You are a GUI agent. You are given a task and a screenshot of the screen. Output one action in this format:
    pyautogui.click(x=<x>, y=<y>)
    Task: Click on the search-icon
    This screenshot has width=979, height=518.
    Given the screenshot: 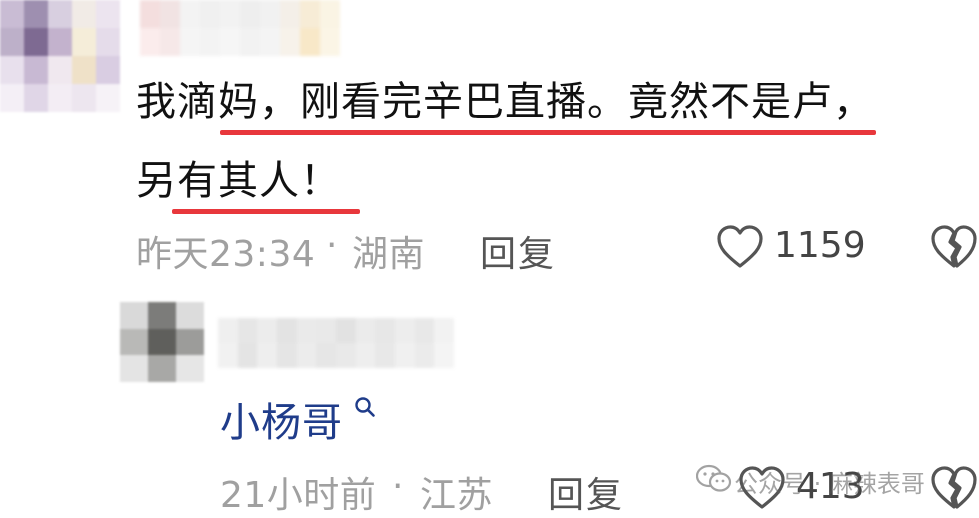 What is the action you would take?
    pyautogui.click(x=365, y=407)
    